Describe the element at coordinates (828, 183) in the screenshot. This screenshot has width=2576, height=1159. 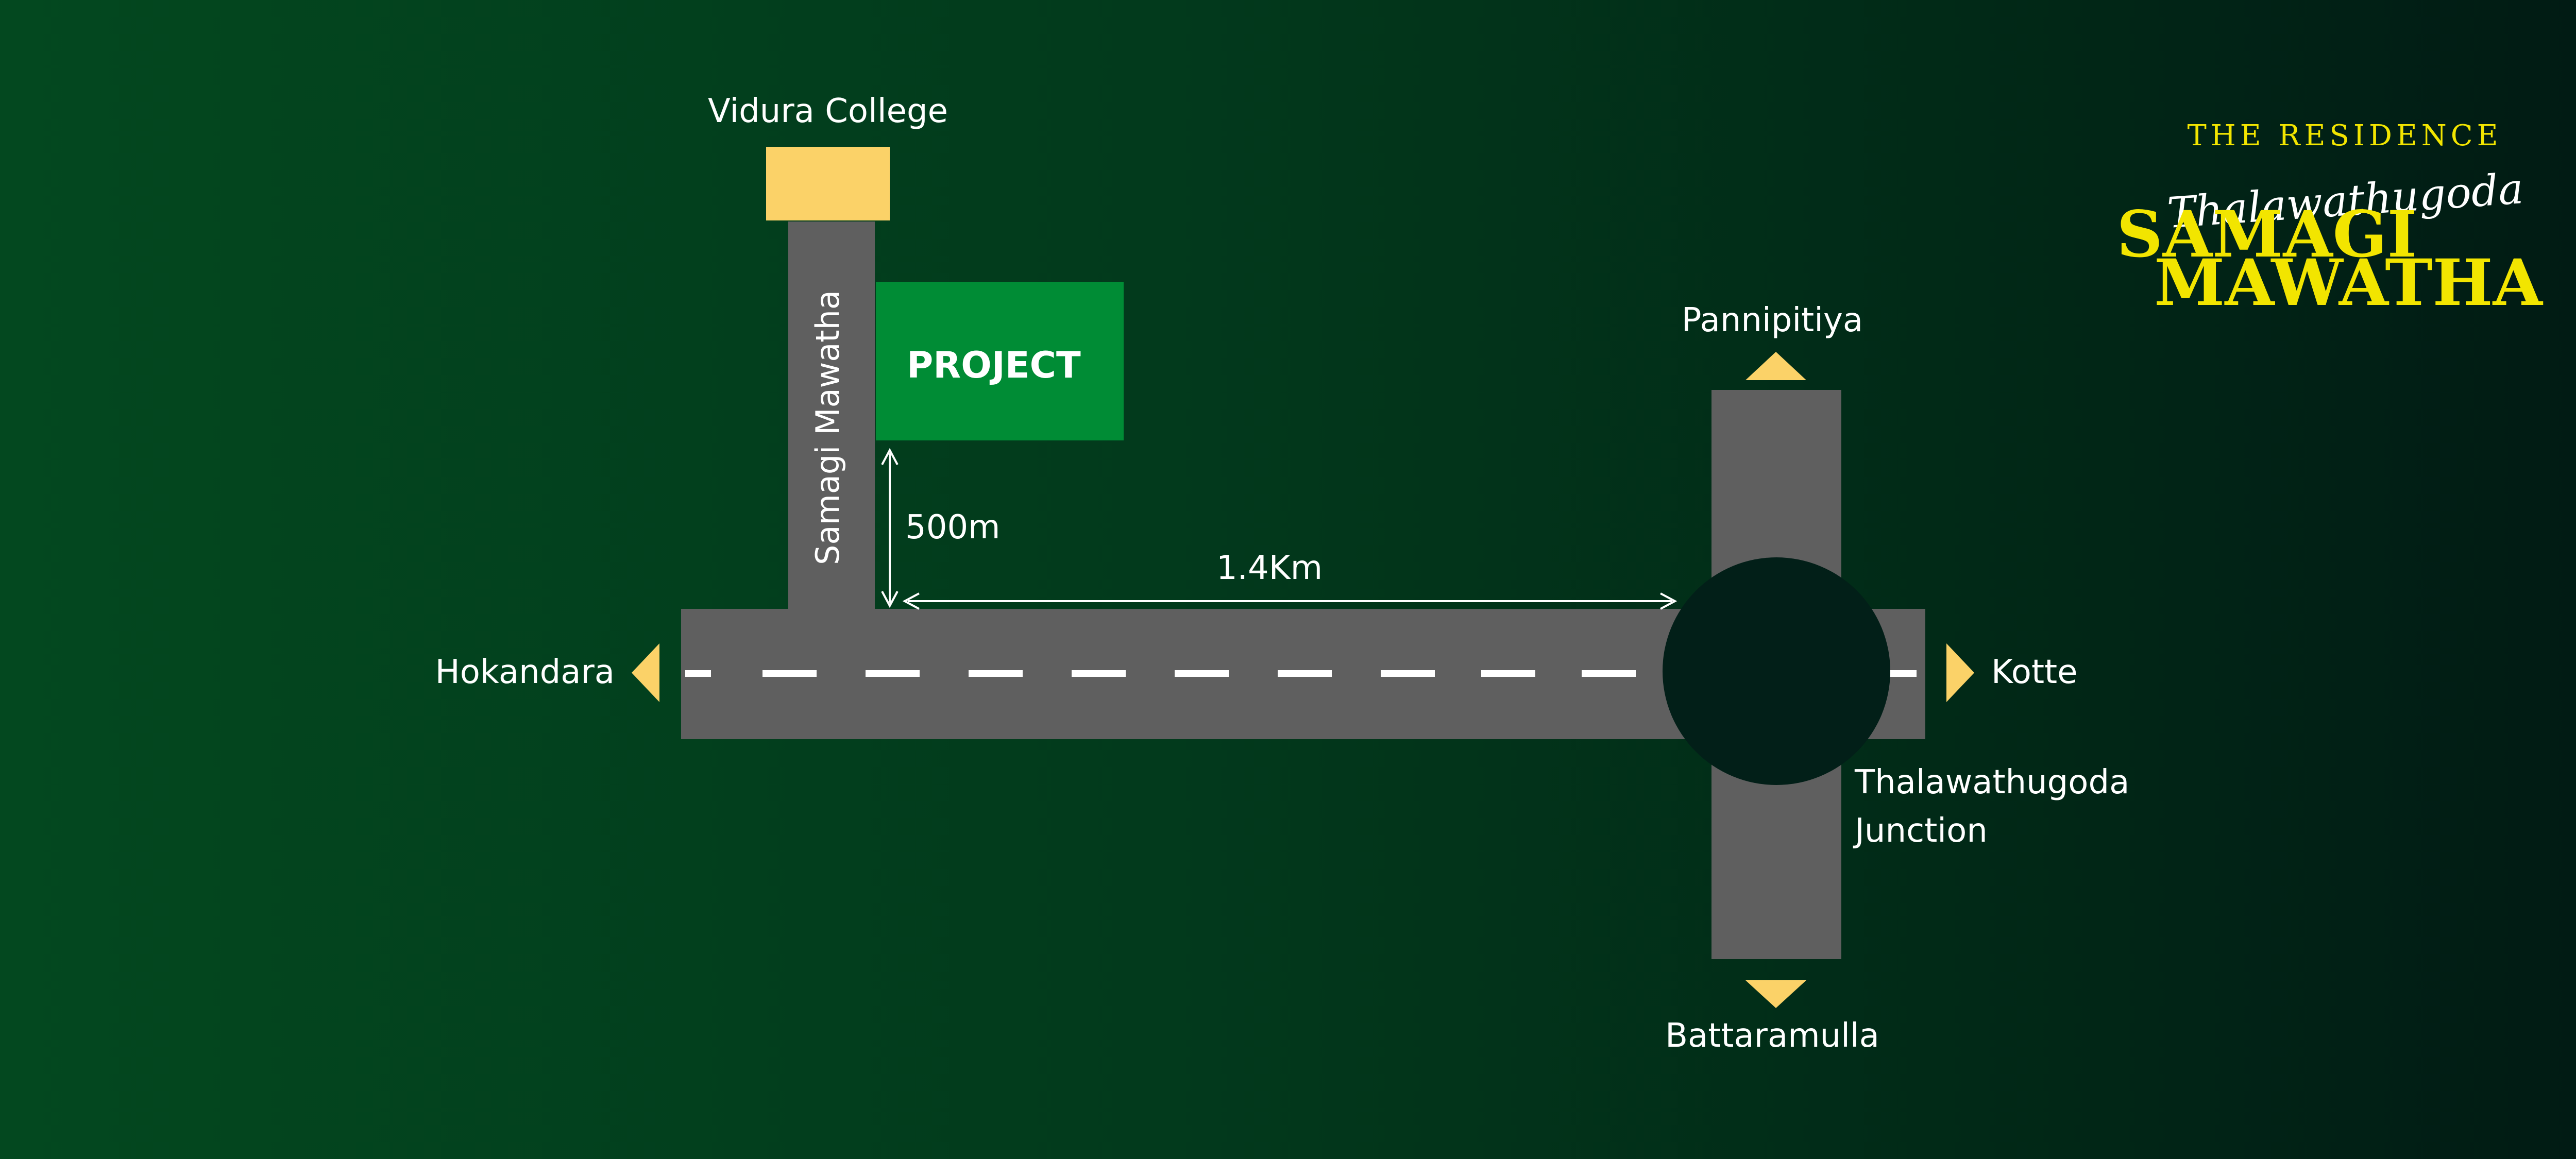
I see `vidura-college-marker` at that location.